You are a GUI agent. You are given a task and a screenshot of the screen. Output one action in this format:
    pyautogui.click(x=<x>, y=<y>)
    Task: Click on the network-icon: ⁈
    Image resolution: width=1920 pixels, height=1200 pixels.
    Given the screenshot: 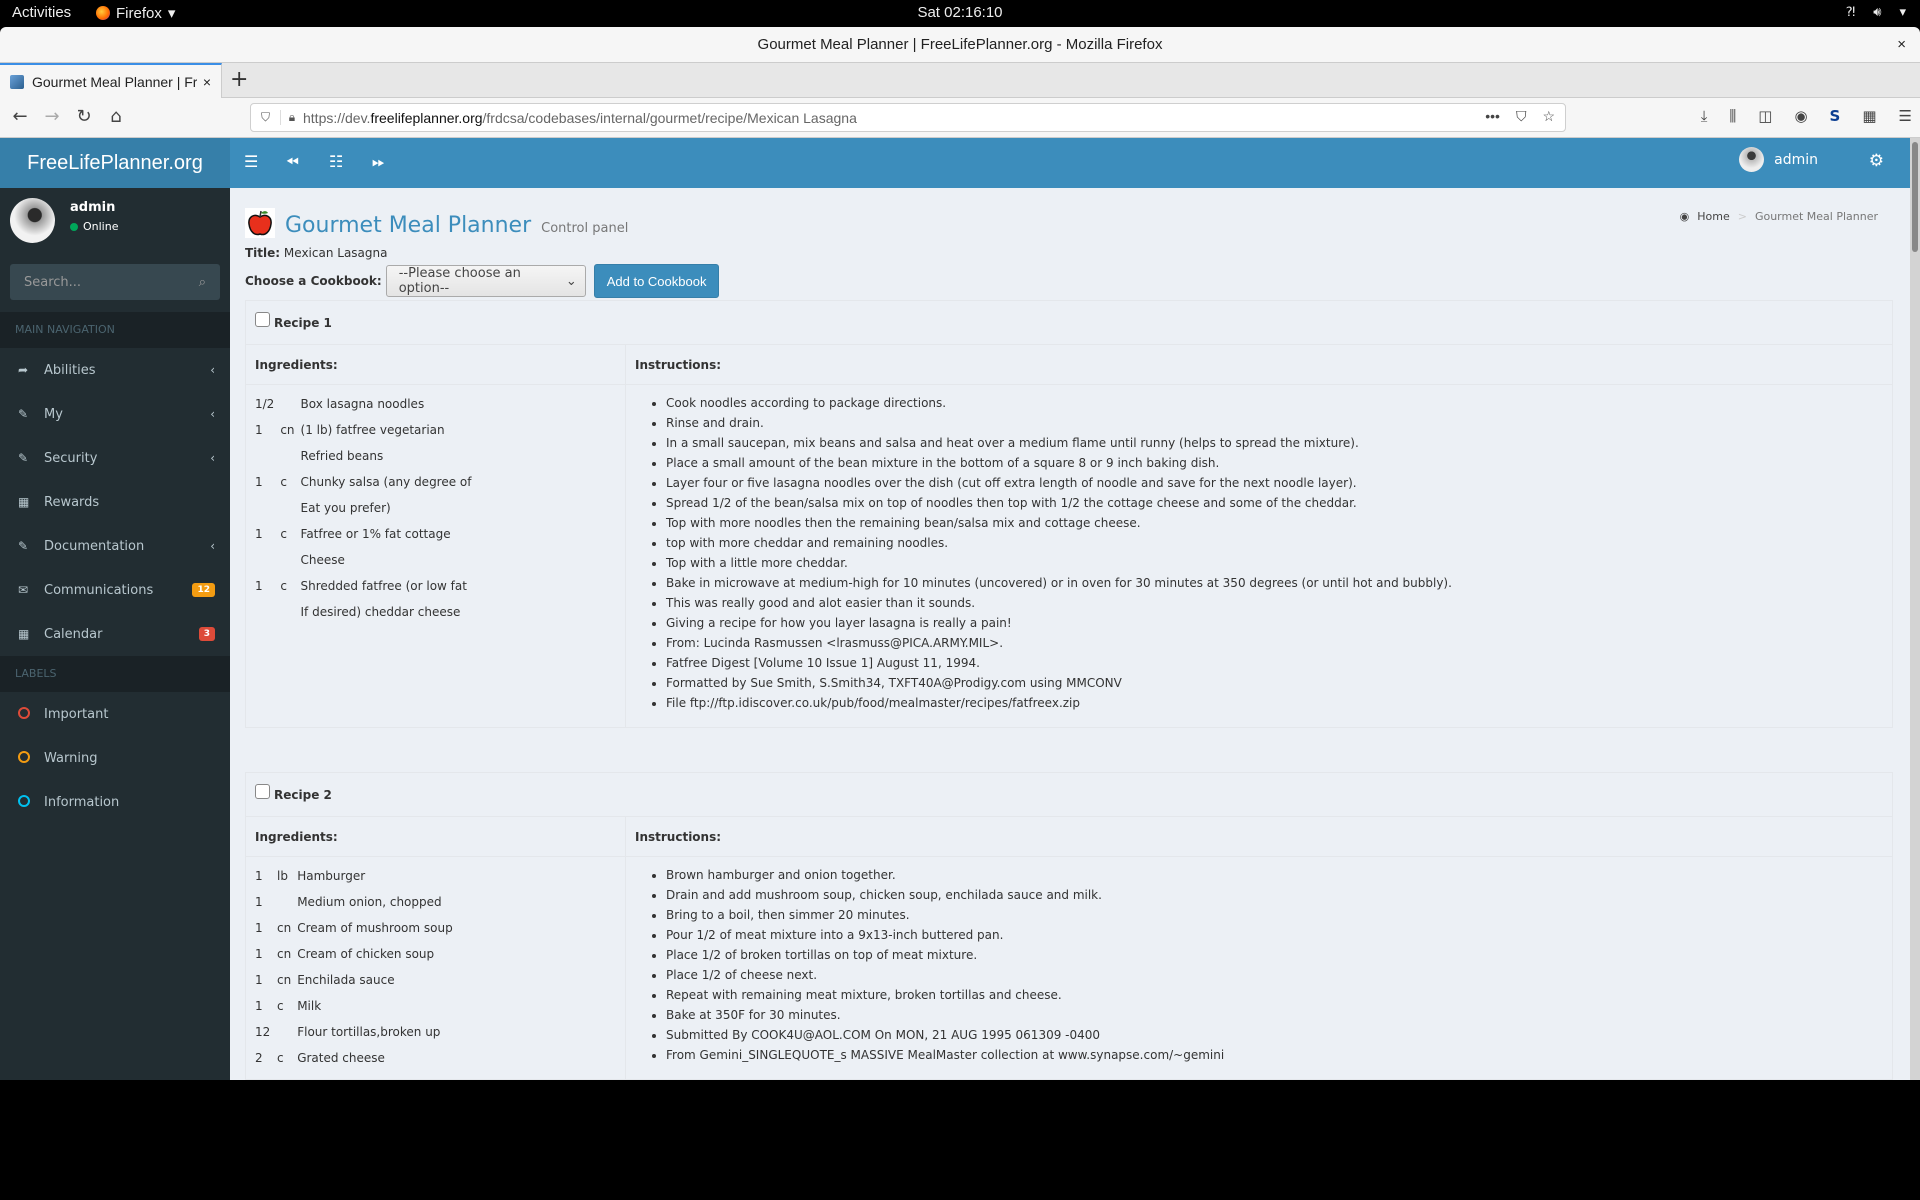 What is the action you would take?
    pyautogui.click(x=1851, y=12)
    